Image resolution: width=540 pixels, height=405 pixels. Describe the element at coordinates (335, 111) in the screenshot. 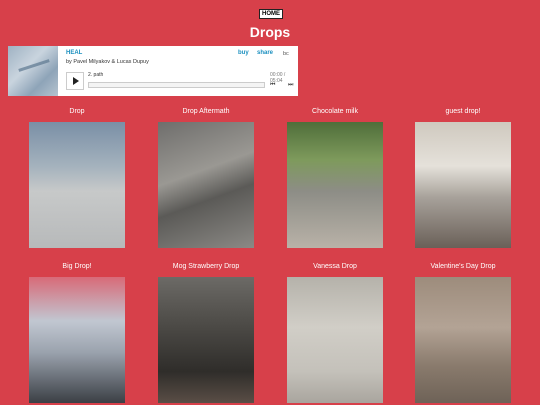

I see `card-caption: Chocolate milk` at that location.